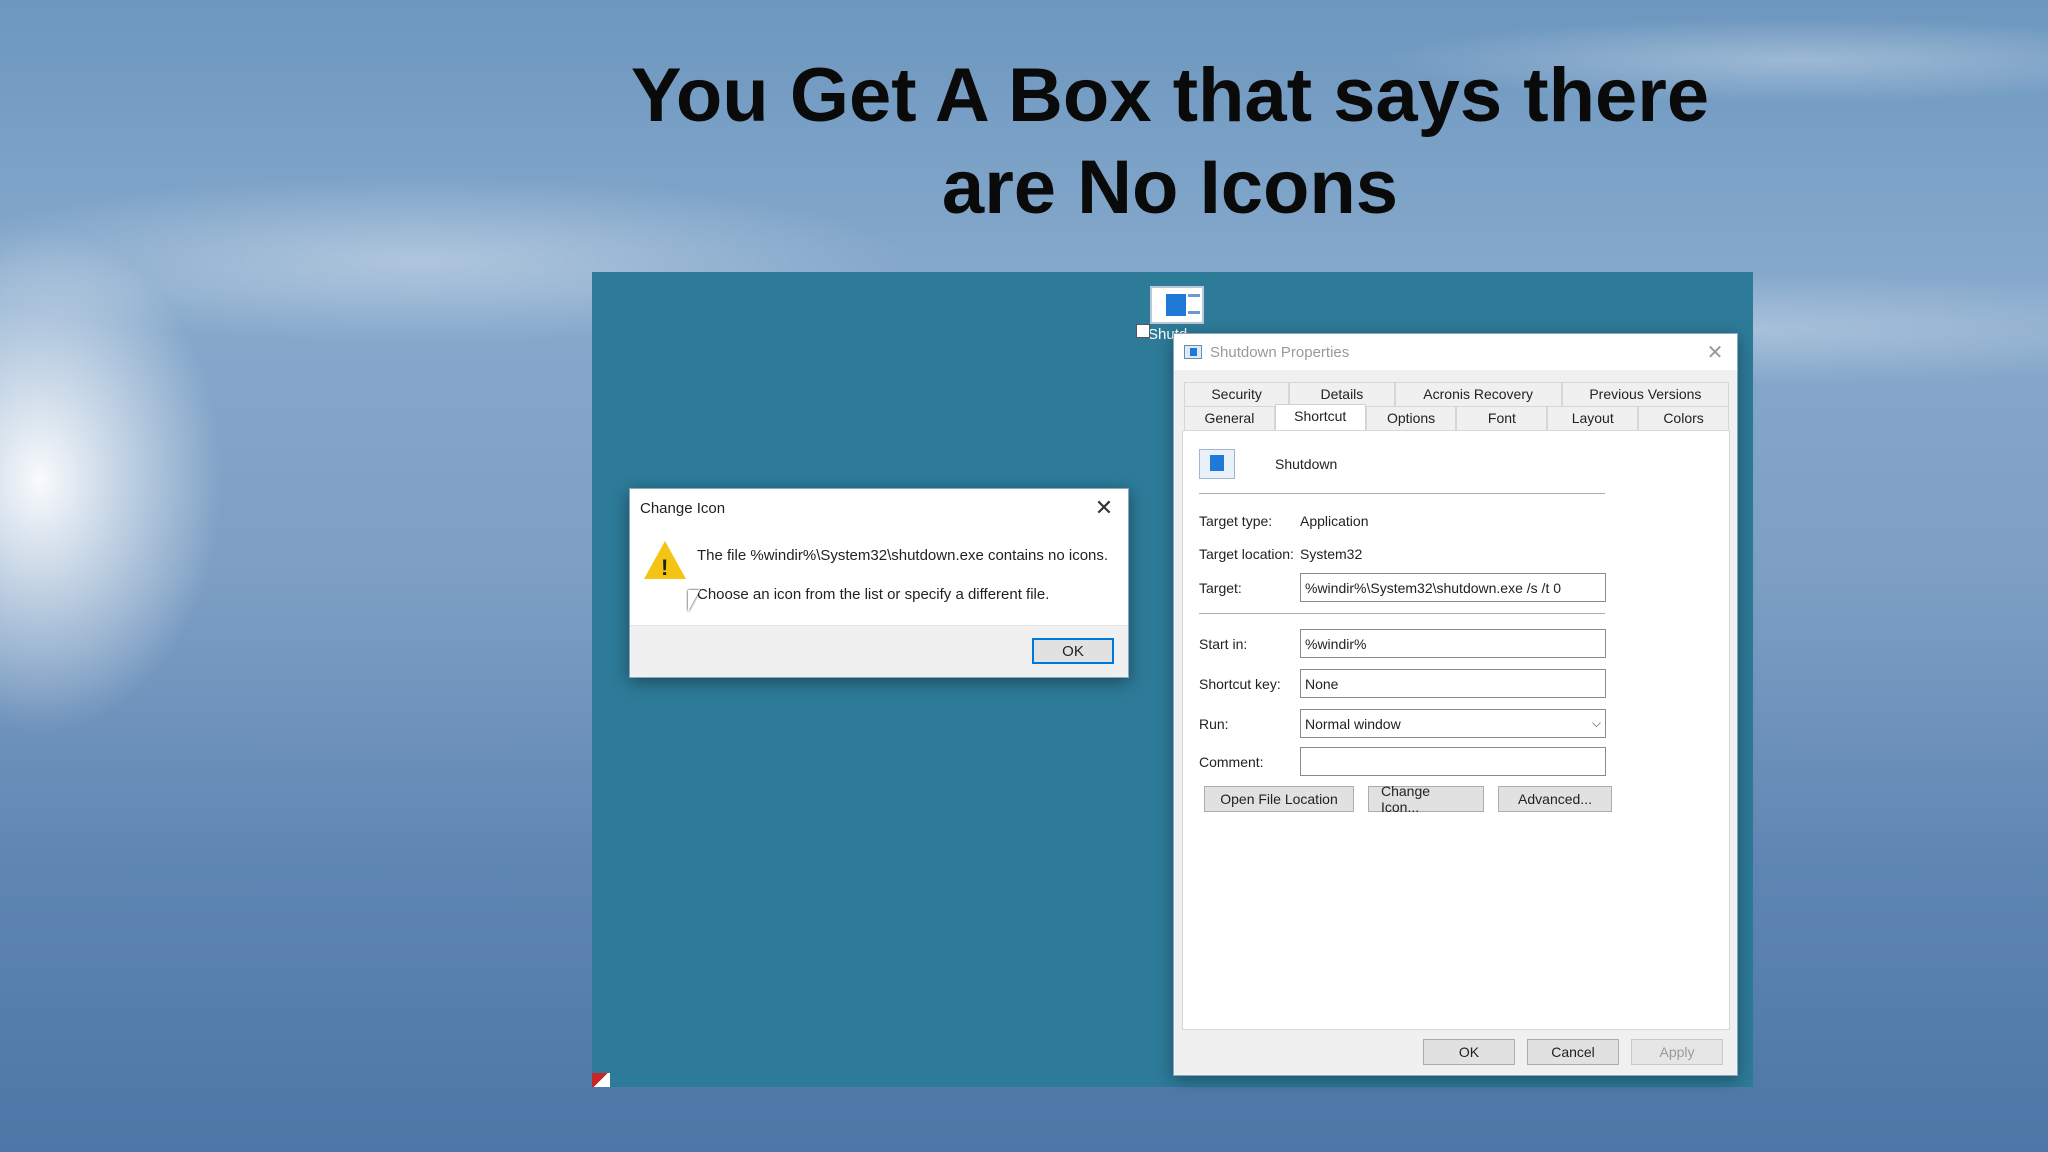 This screenshot has height=1152, width=2048. I want to click on tab-shortcut: Shortcut, so click(1320, 418).